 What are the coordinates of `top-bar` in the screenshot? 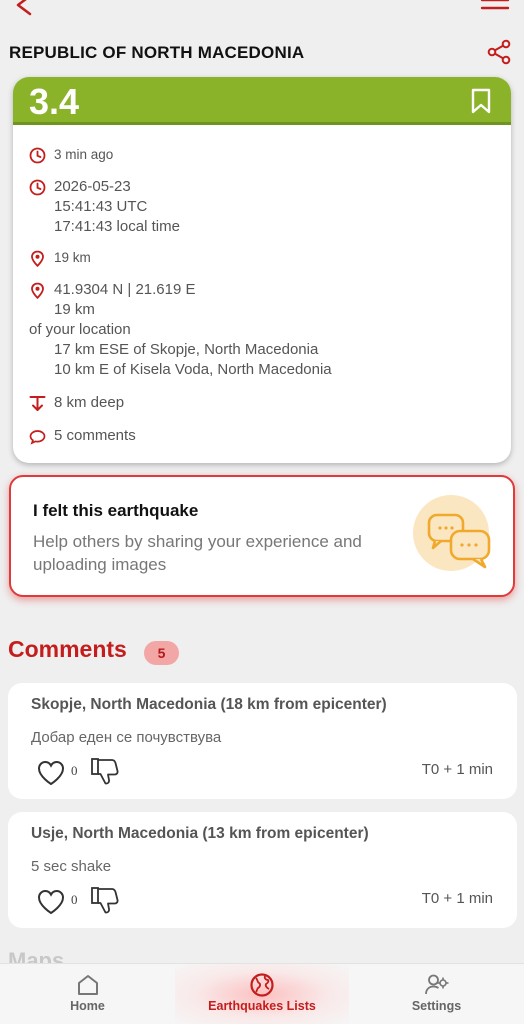 It's located at (262, 10).